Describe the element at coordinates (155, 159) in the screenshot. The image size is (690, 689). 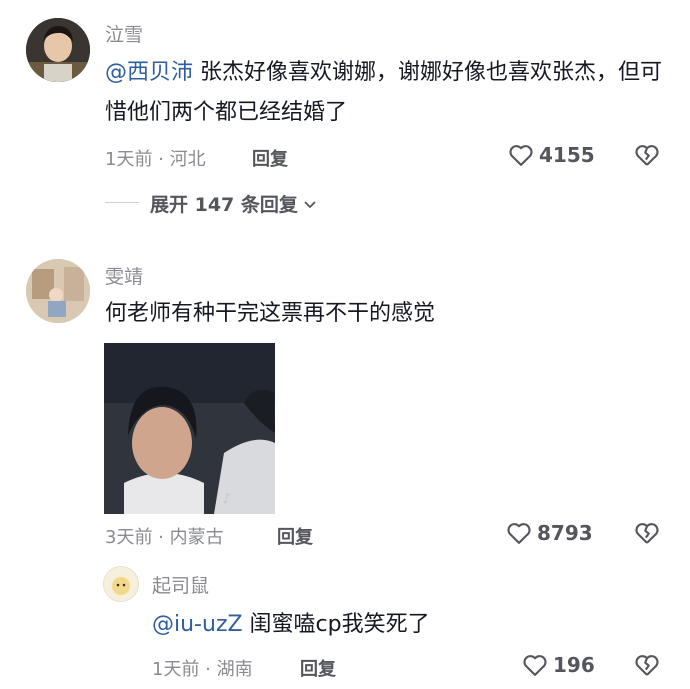
I see `comment-meta: 1天前 · 河北` at that location.